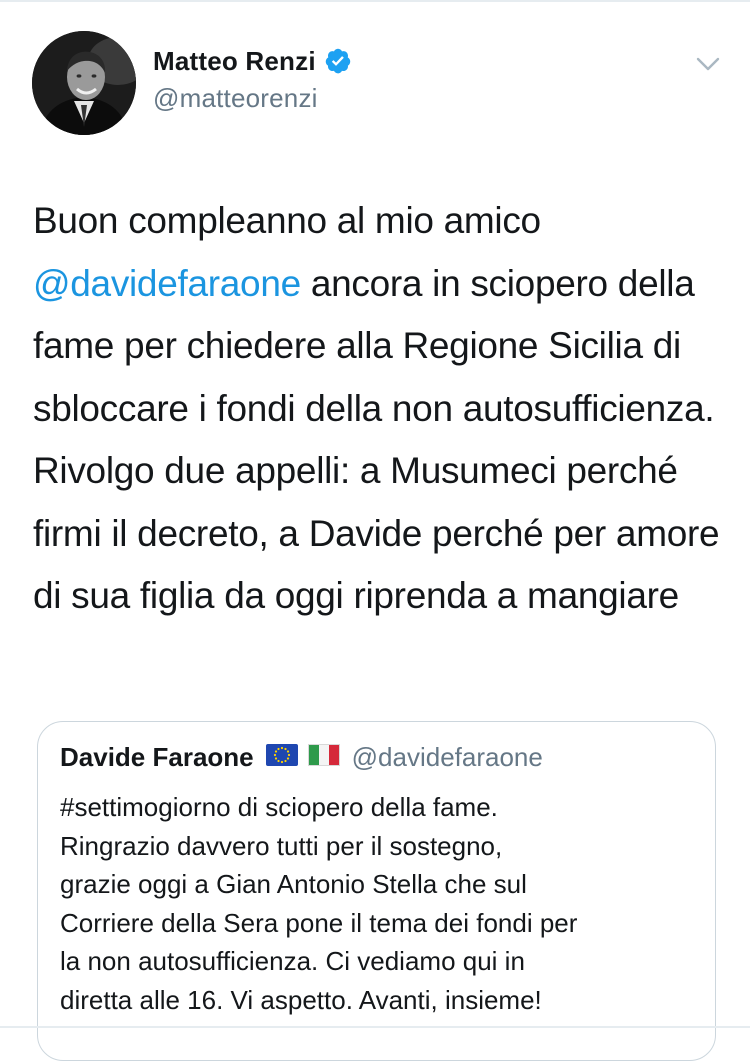 Image resolution: width=750 pixels, height=1061 pixels. I want to click on mention-link: @davidefaraone, so click(167, 283).